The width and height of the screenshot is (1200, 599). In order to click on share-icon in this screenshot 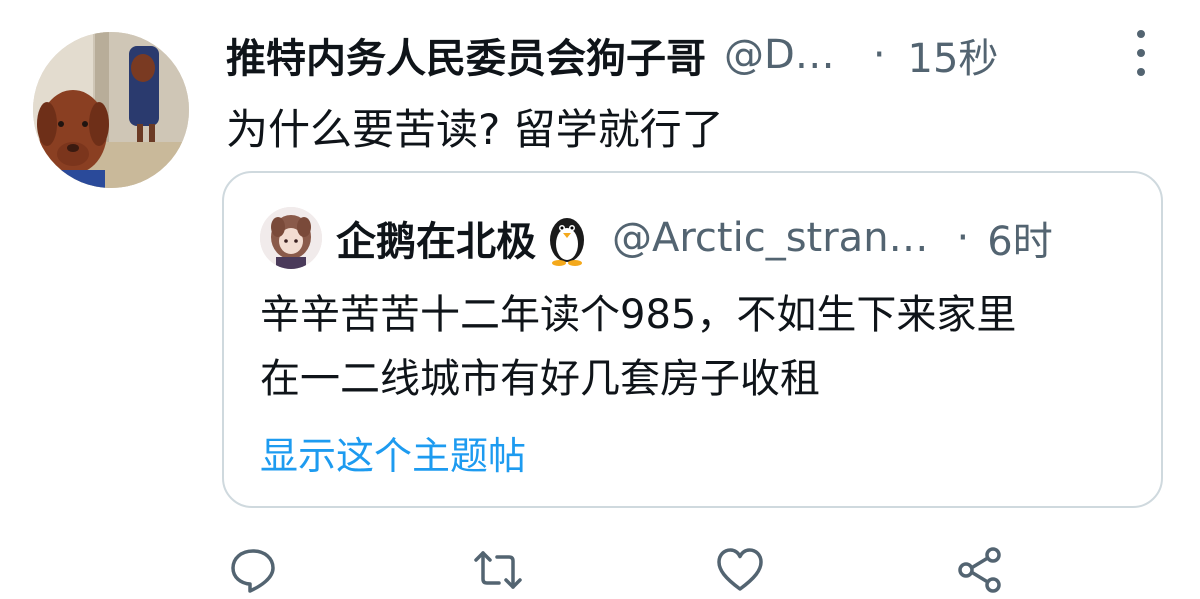, I will do `click(979, 570)`.